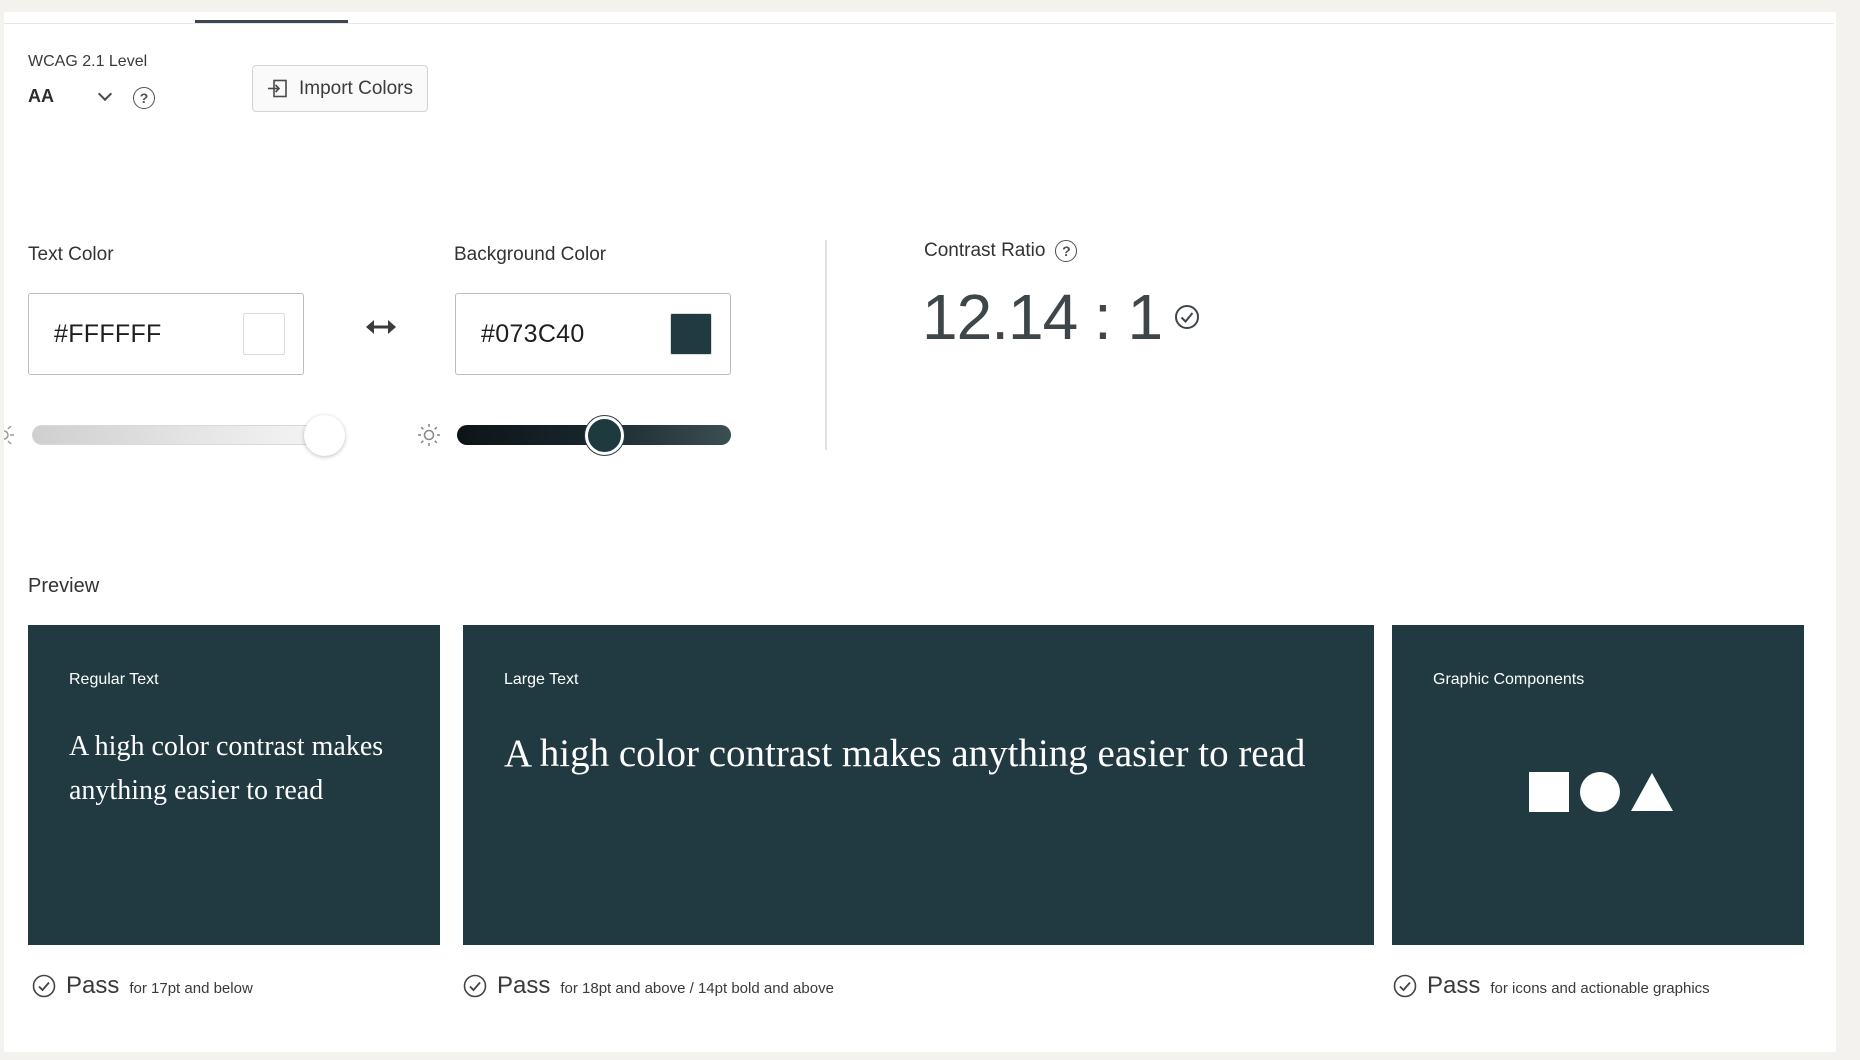  What do you see at coordinates (166, 334) in the screenshot?
I see `text-color-input: #FFFFFF` at bounding box center [166, 334].